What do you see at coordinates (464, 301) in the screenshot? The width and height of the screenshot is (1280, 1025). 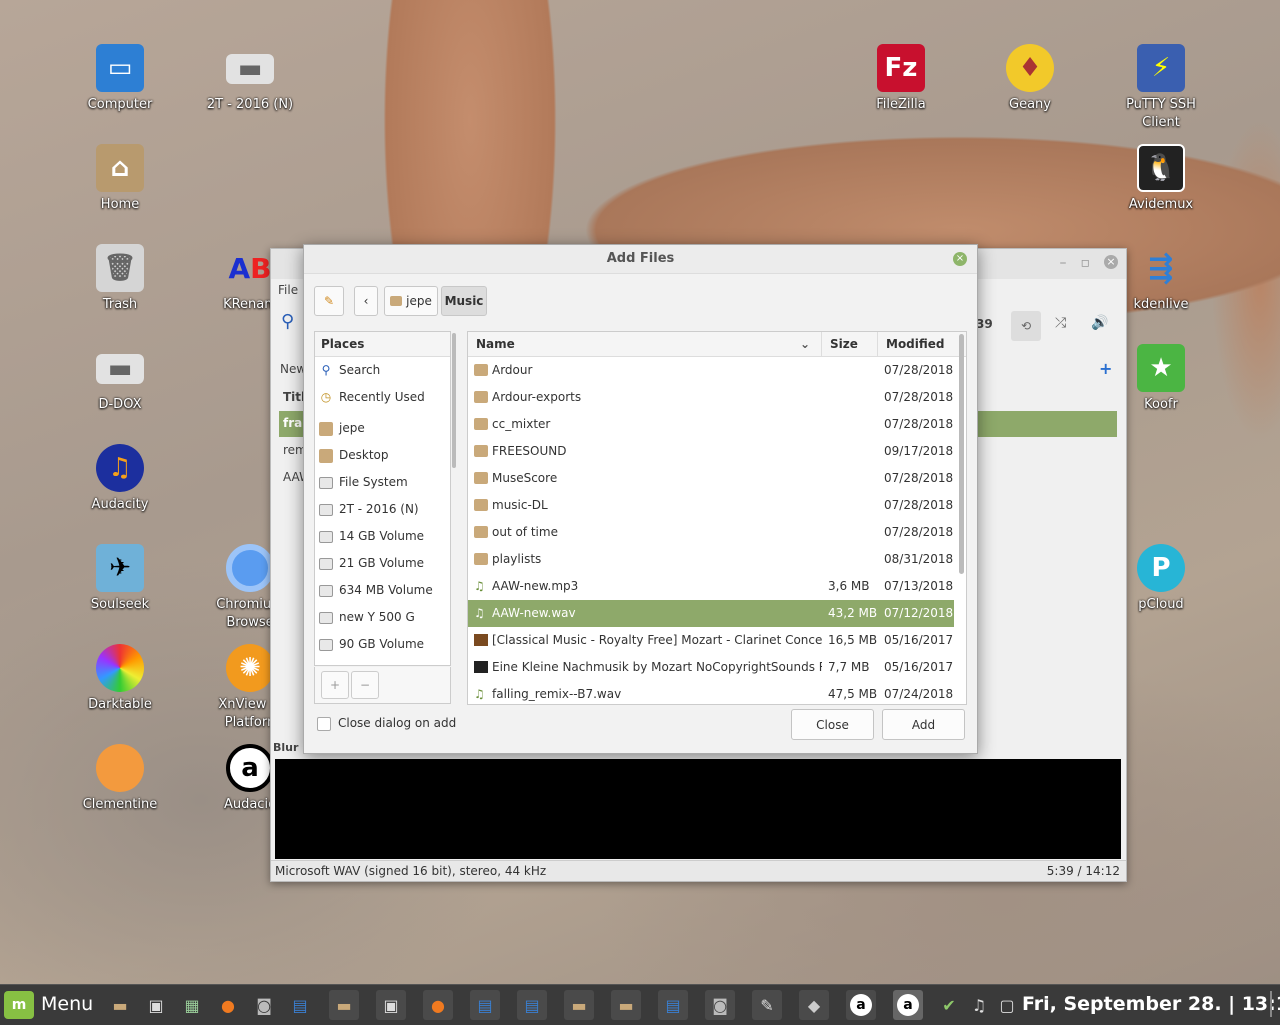 I see `breadcrumb-music: Music` at bounding box center [464, 301].